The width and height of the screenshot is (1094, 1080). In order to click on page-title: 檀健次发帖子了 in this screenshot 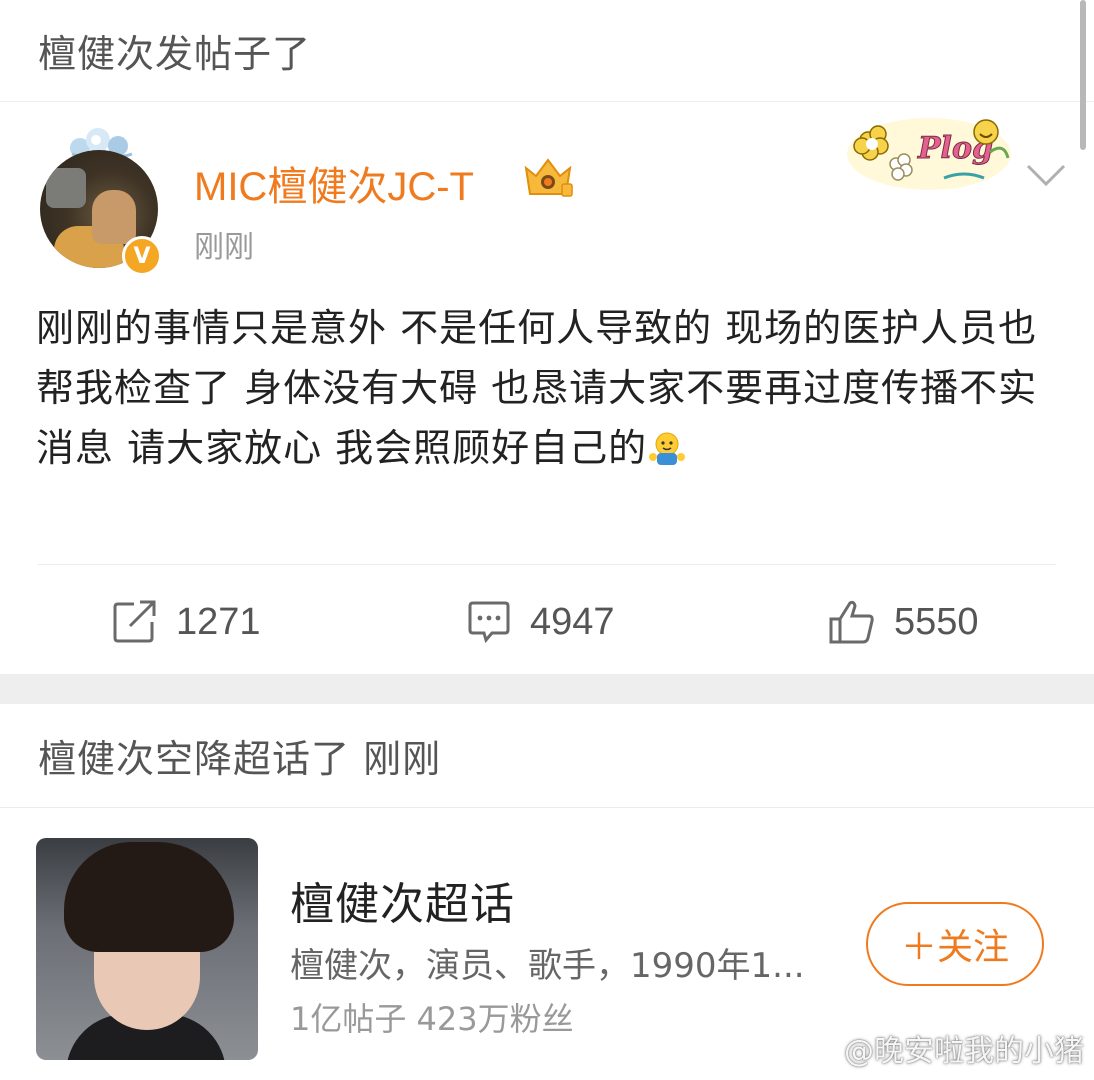, I will do `click(175, 54)`.